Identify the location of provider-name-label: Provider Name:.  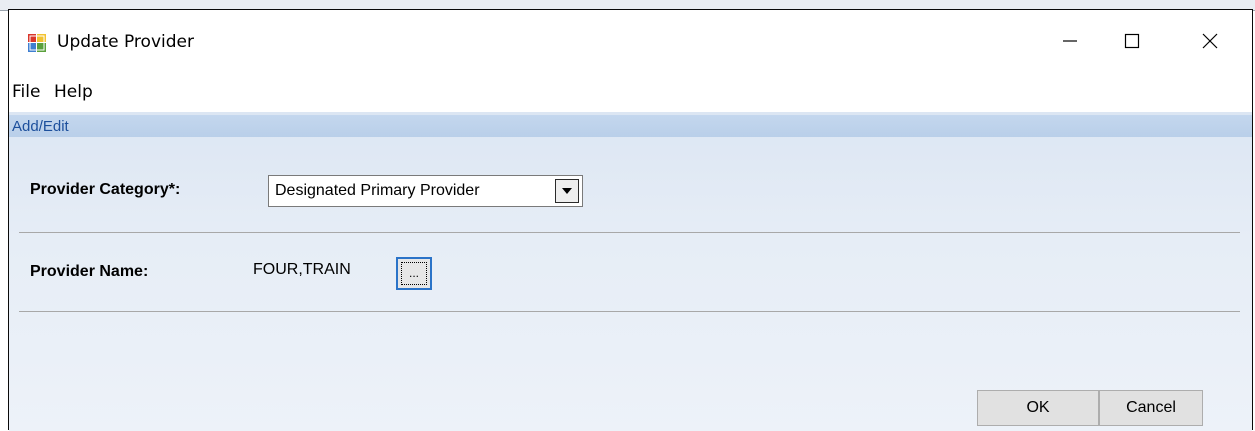
(89, 271).